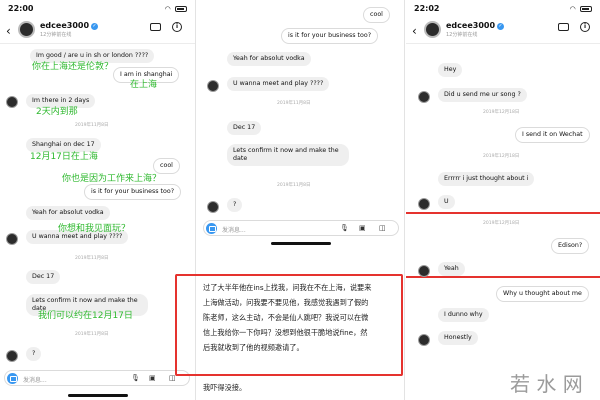  I want to click on status-bar: 22:02 ◠, so click(503, 9).